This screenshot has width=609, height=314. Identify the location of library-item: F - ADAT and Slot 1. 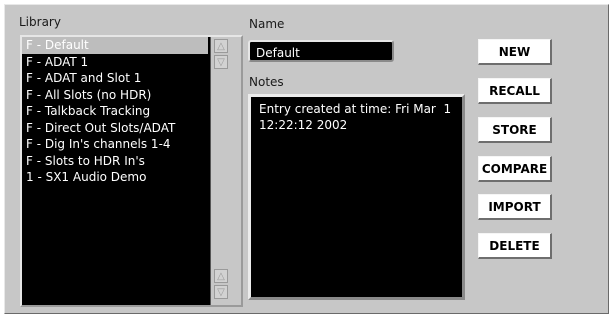
(115, 78).